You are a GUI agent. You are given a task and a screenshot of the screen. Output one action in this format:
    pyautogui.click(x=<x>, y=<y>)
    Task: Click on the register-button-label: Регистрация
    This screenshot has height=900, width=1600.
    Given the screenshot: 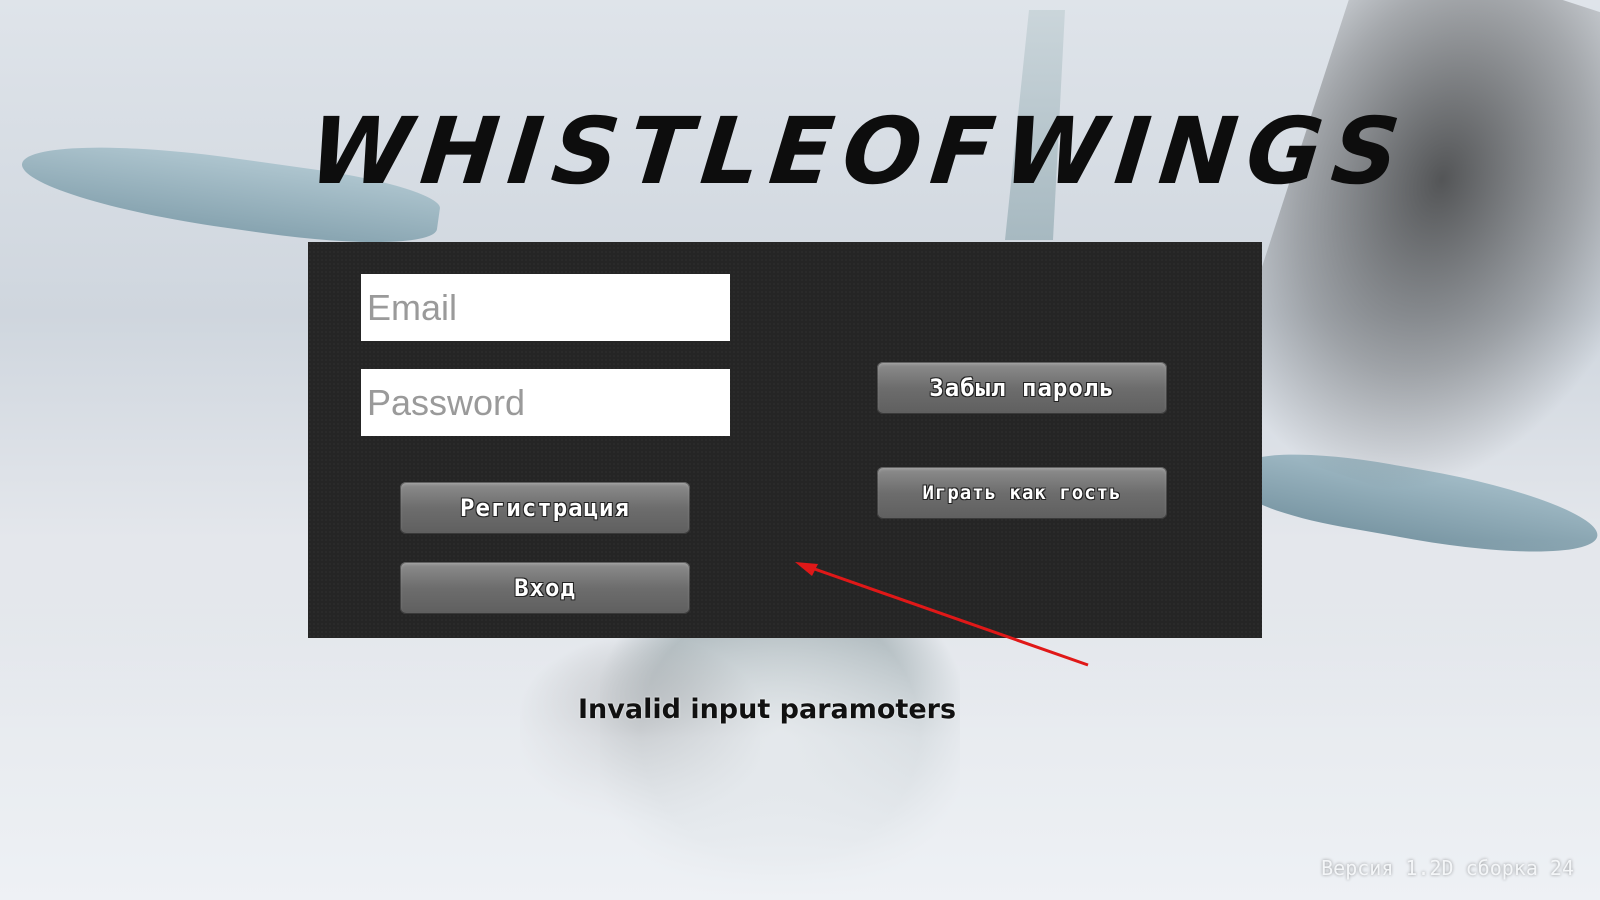 What is the action you would take?
    pyautogui.click(x=545, y=508)
    